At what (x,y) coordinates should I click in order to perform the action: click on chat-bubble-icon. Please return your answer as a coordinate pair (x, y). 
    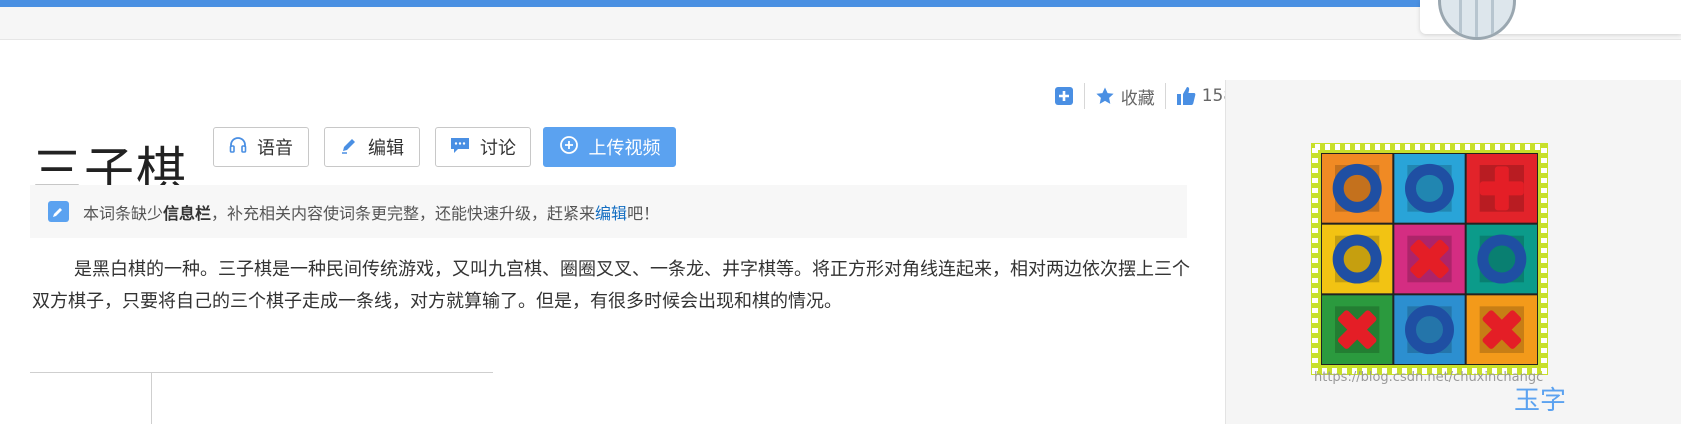
    Looking at the image, I should click on (460, 147).